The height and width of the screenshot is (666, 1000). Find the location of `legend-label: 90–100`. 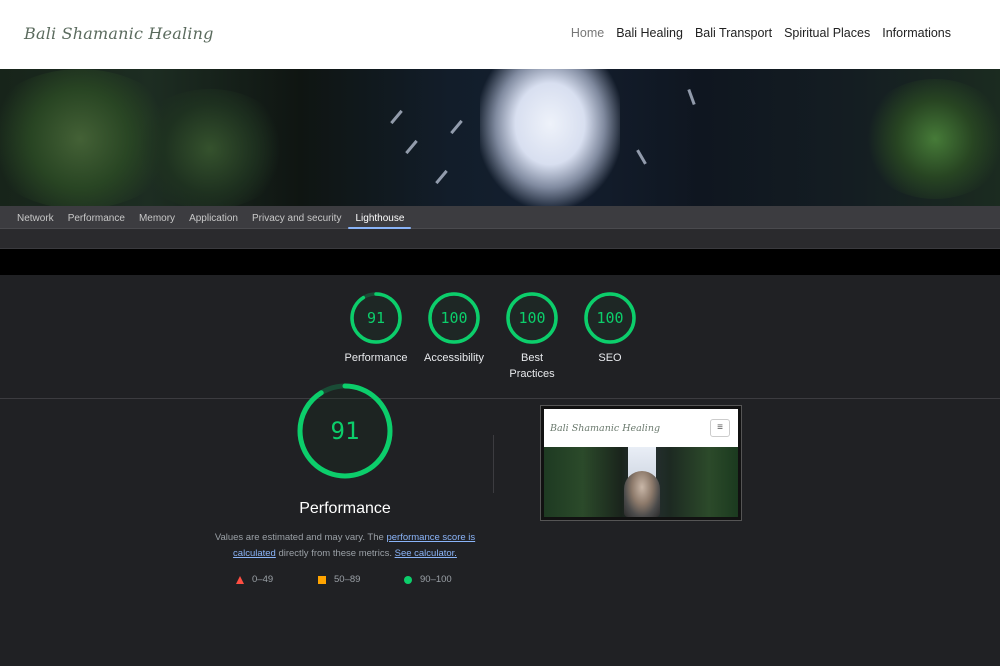

legend-label: 90–100 is located at coordinates (436, 579).